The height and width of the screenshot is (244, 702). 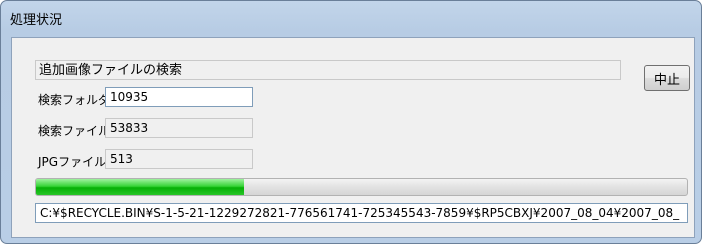 I want to click on progress-bar, so click(x=361, y=187).